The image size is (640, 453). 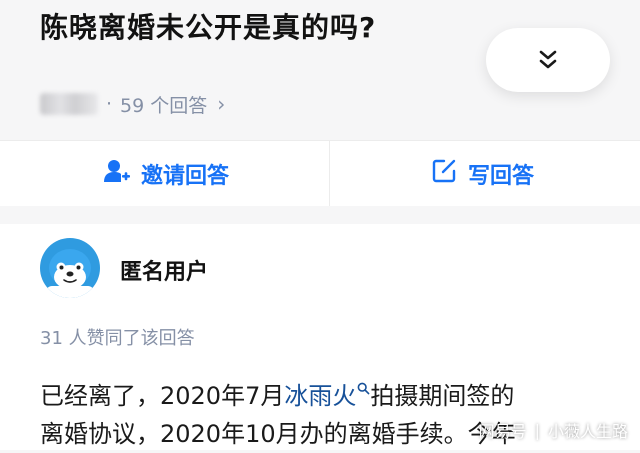 I want to click on question-meta: · 59 个回答 ›, so click(x=132, y=104).